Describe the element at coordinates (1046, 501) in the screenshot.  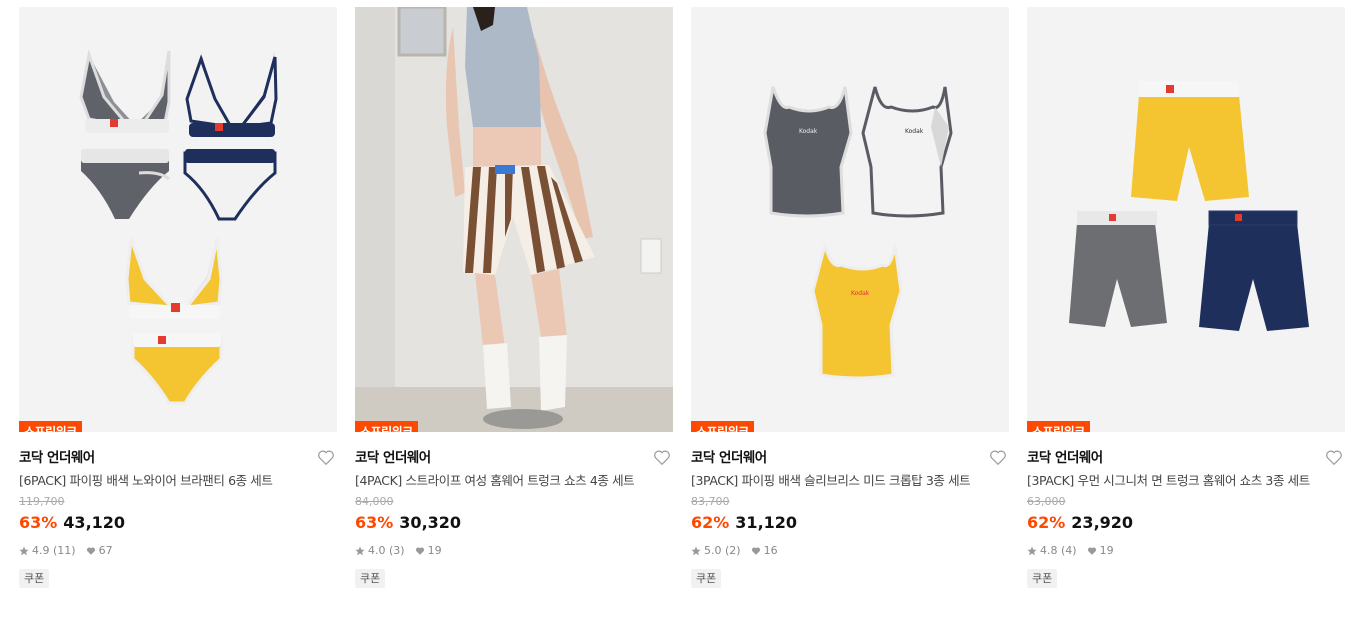
I see `original-price: 63,000` at that location.